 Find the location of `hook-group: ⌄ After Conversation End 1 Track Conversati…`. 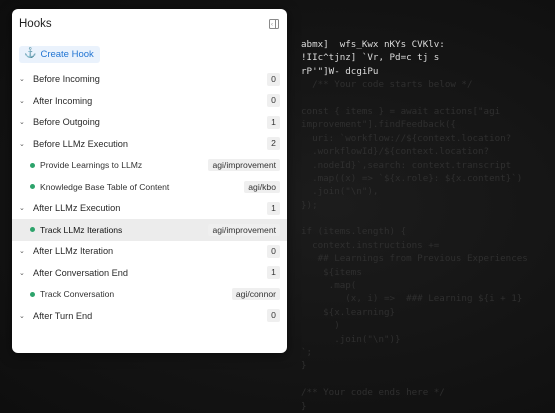

hook-group: ⌄ After Conversation End 1 Track Conversati… is located at coordinates (149, 283).